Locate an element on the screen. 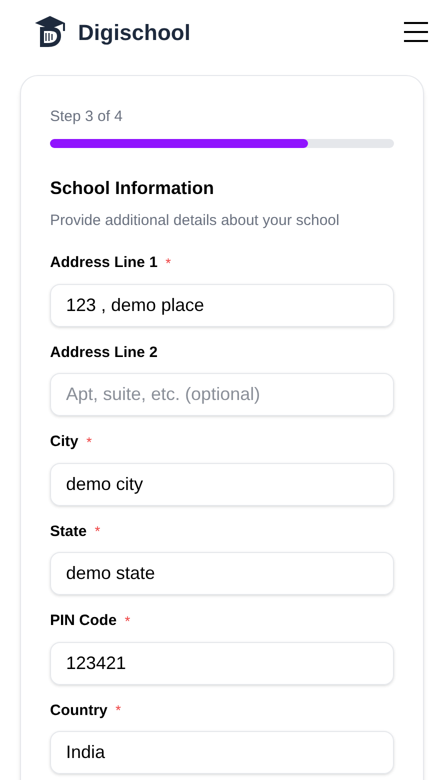  field-label: Address Line 1 is located at coordinates (104, 263).